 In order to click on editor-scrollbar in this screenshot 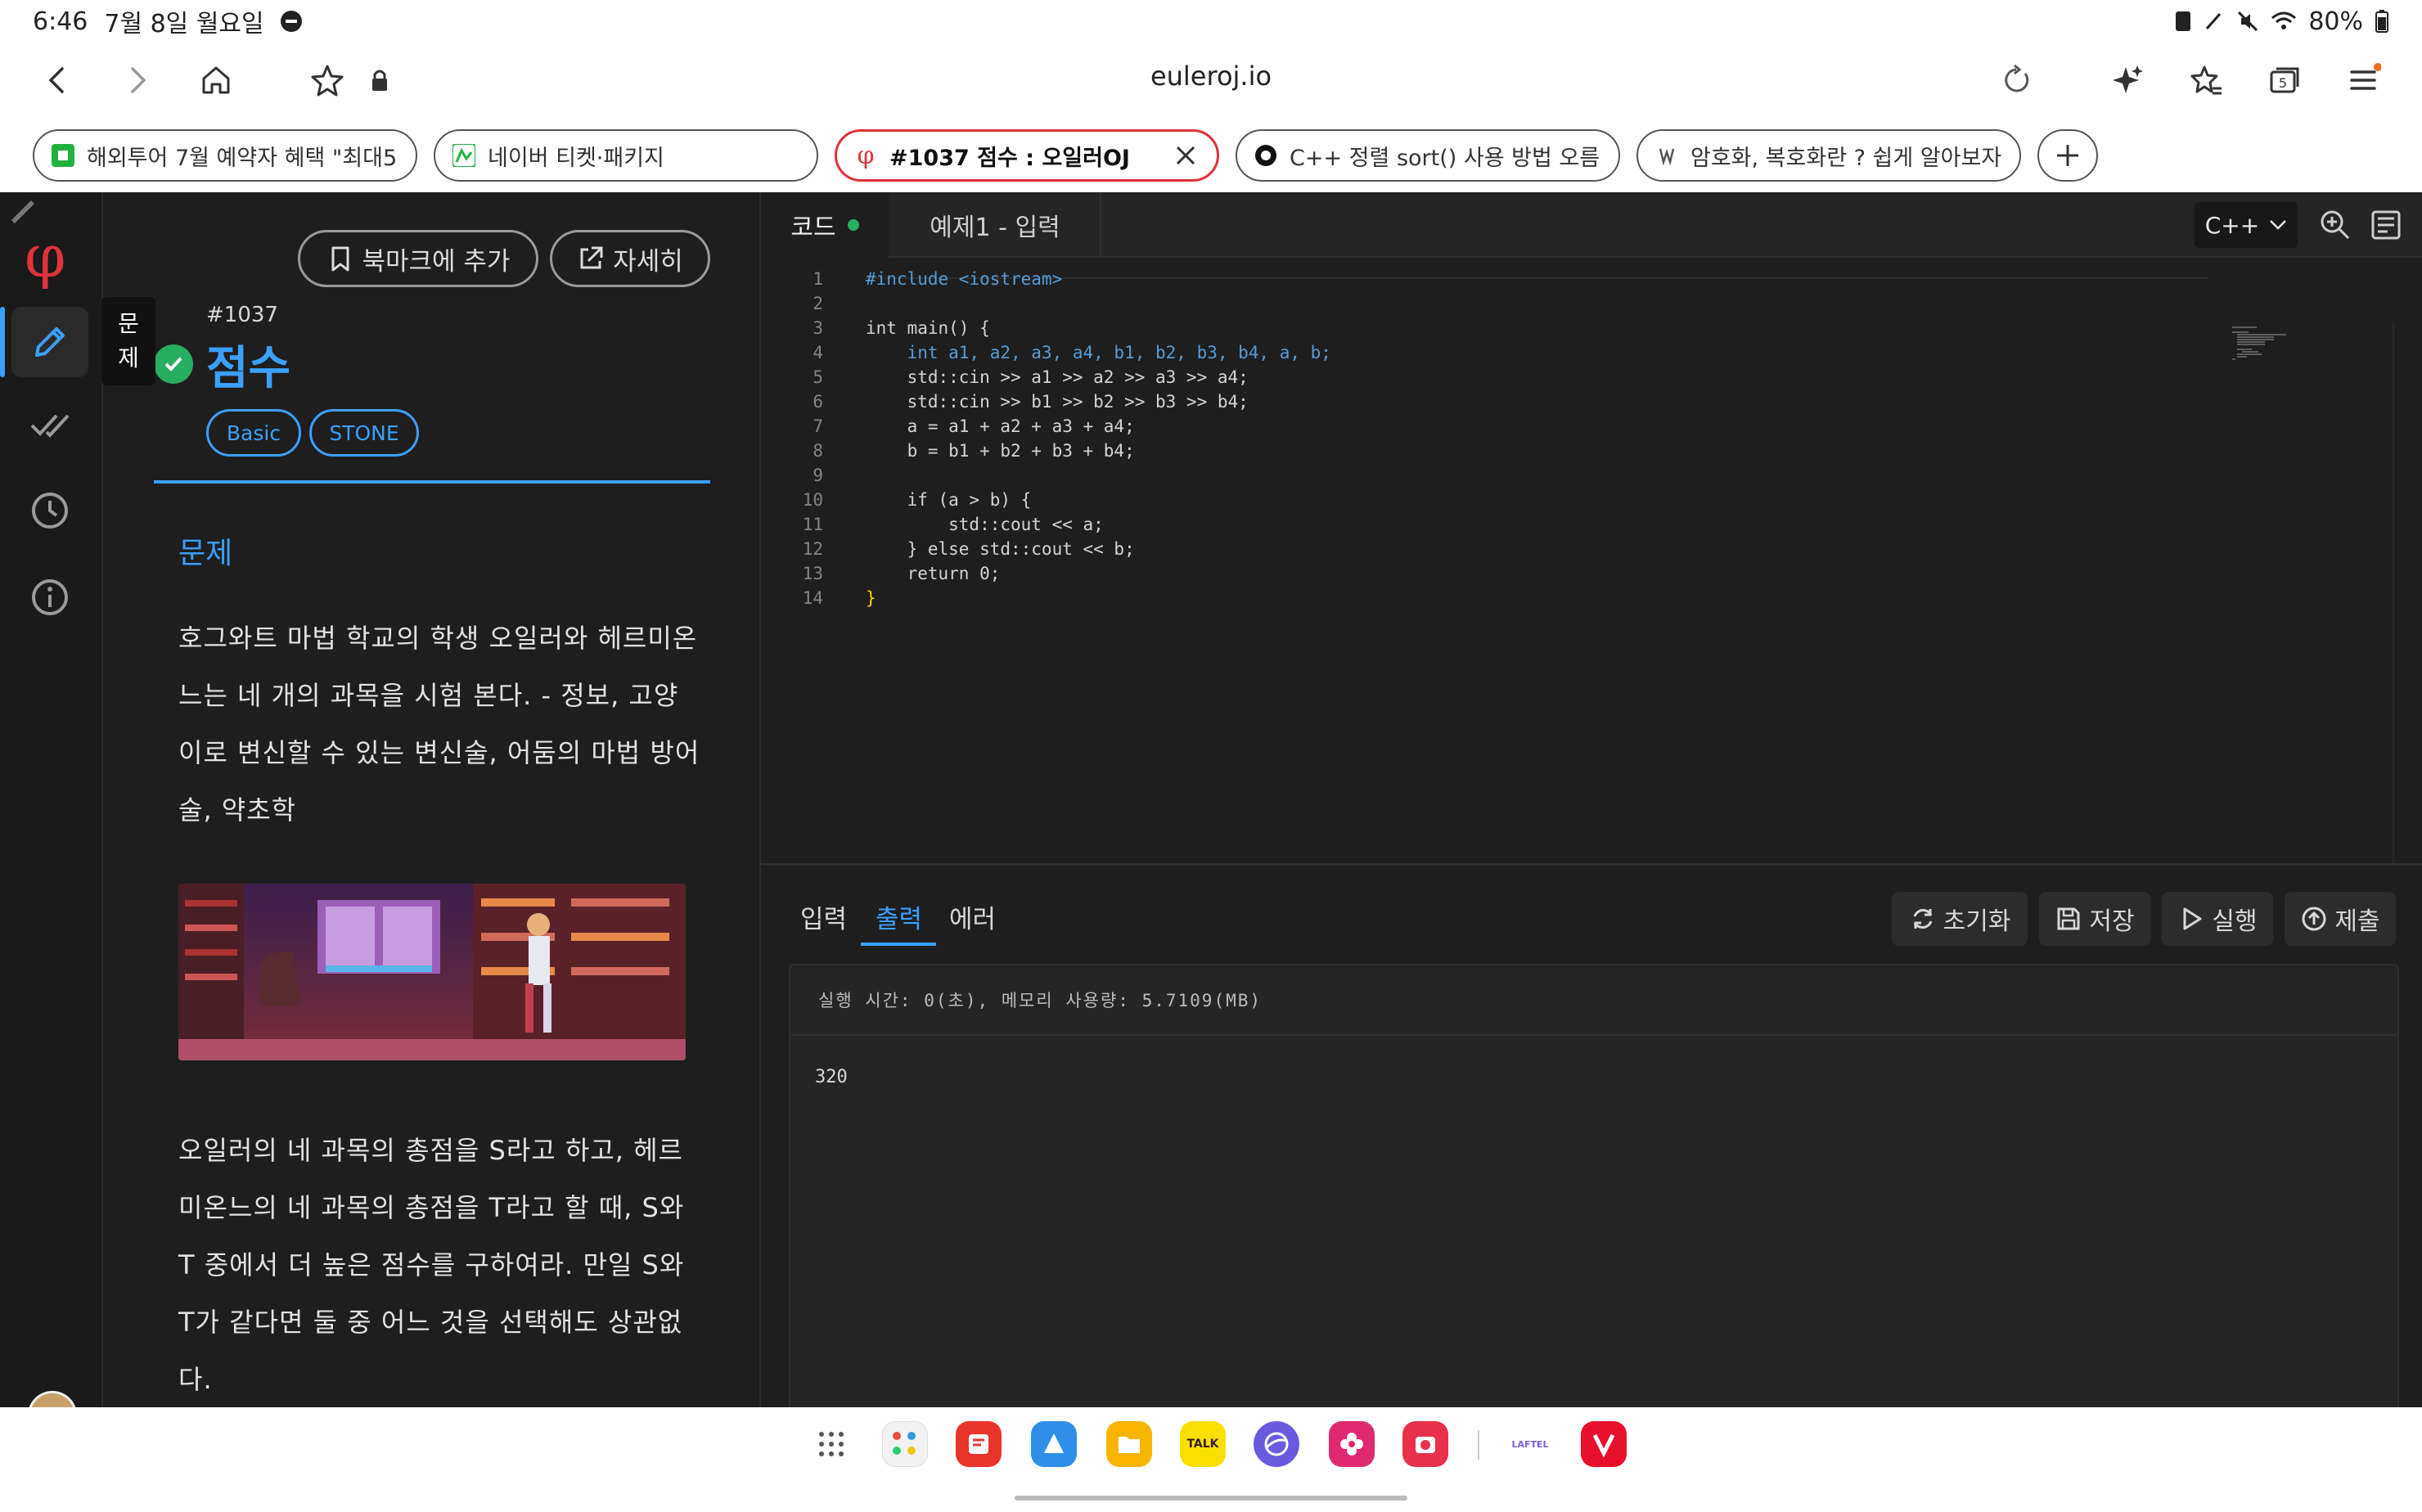, I will do `click(2393, 626)`.